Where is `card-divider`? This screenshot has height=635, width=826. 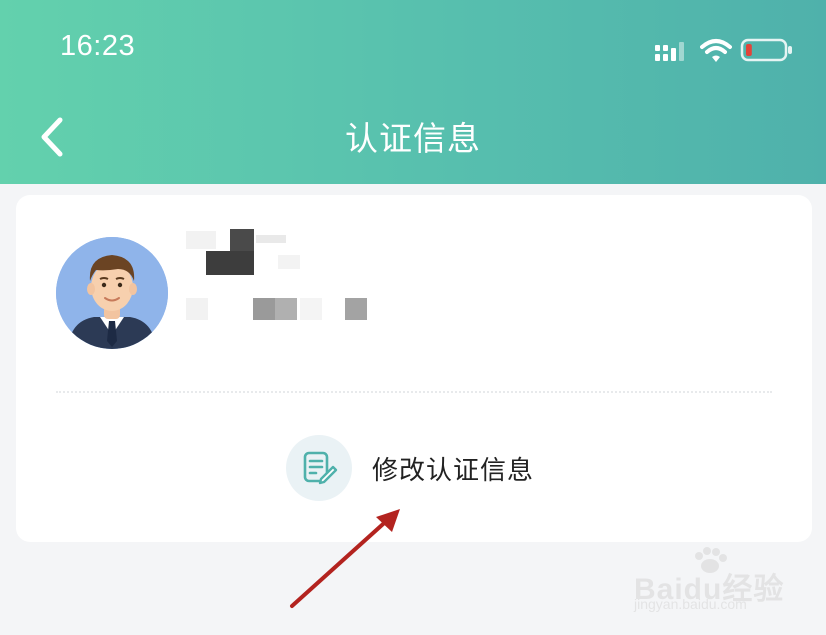
card-divider is located at coordinates (414, 392).